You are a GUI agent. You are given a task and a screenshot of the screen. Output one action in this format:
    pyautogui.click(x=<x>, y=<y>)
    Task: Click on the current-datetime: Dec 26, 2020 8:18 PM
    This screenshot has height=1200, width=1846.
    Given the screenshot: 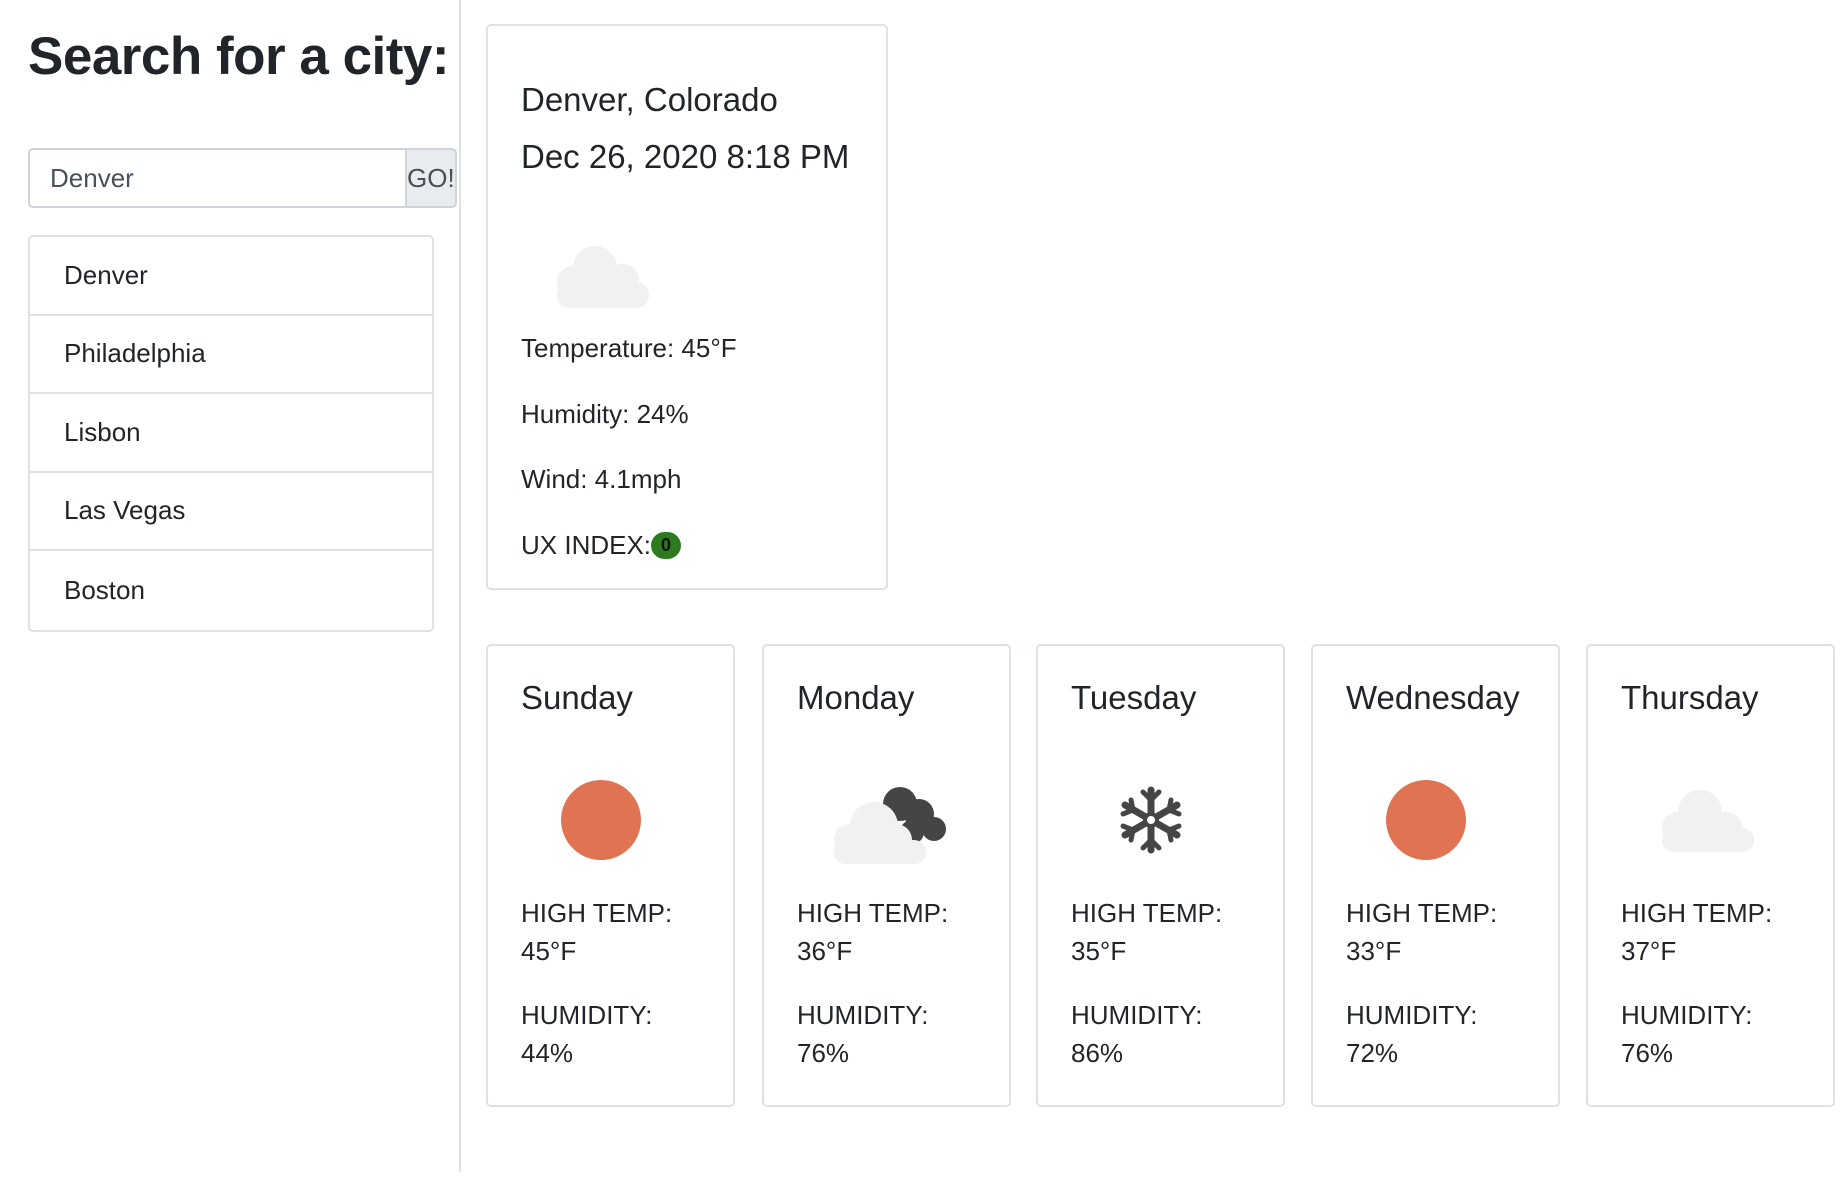 What is the action you would take?
    pyautogui.click(x=685, y=156)
    